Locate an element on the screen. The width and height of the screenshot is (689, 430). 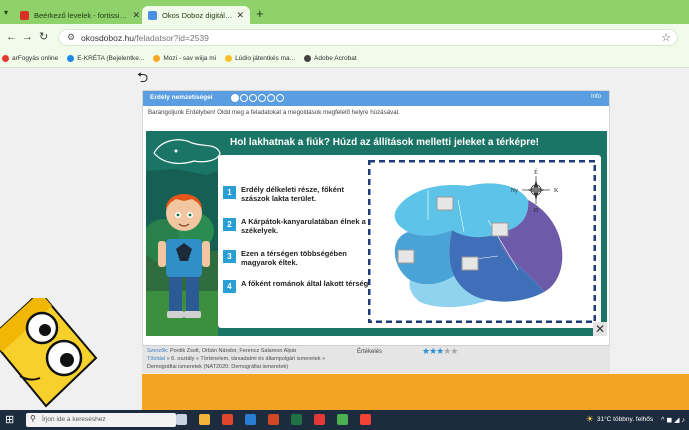
gmail-icon is located at coordinates (24, 15).